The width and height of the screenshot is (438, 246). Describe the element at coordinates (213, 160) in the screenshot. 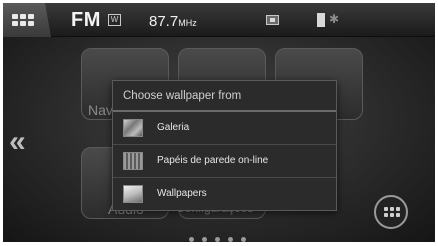

I see `option-live-wallpapers-label: Papéis de parede on-line` at that location.